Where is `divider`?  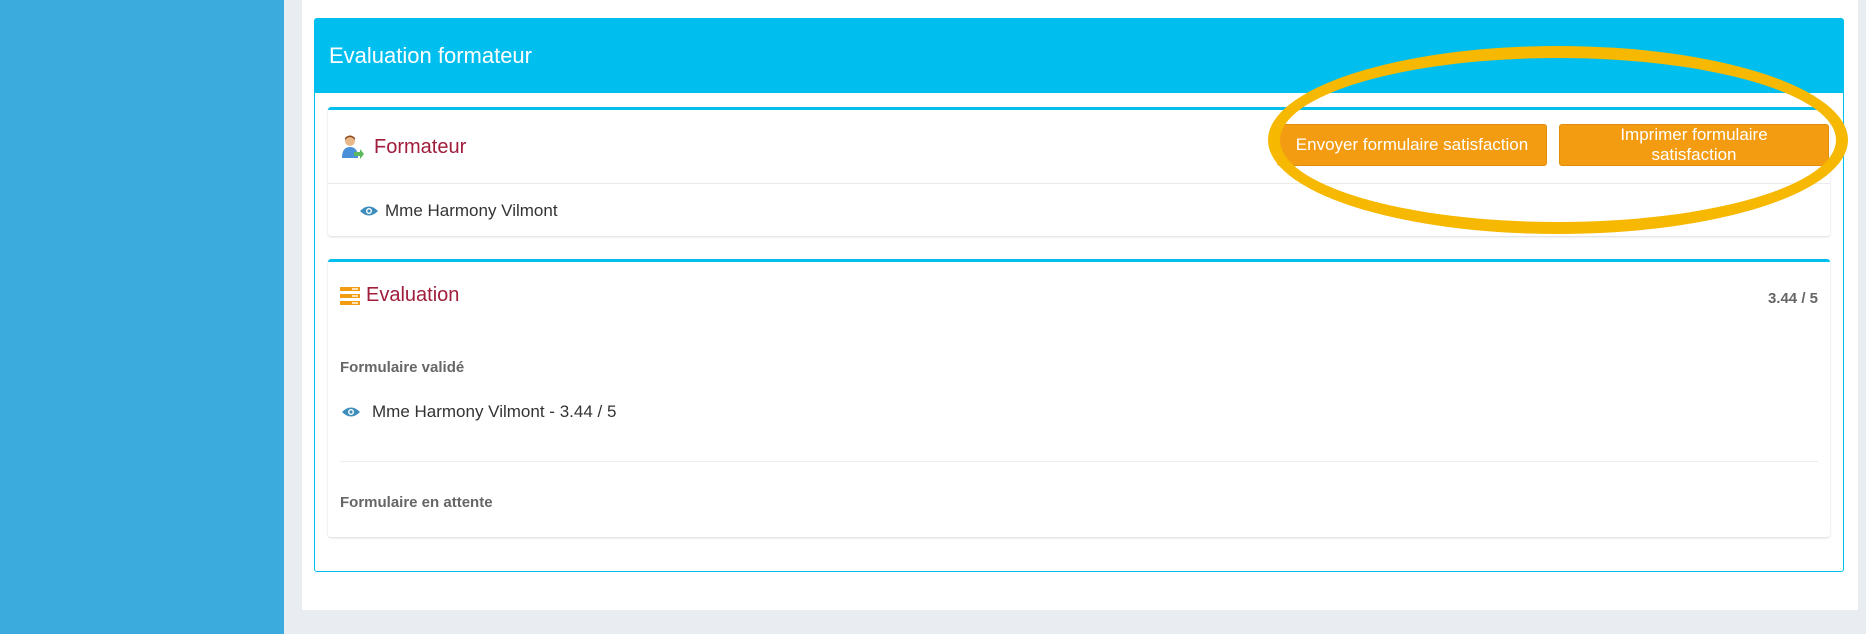 divider is located at coordinates (1079, 461).